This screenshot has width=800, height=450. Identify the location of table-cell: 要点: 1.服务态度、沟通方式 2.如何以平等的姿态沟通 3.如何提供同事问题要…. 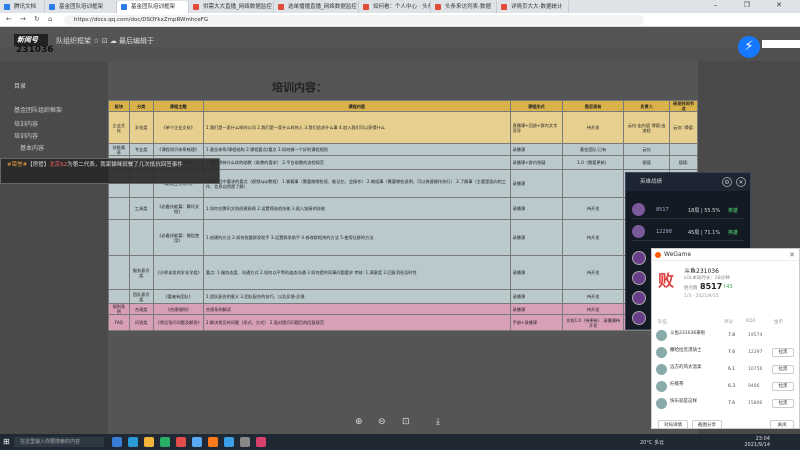
(356, 272).